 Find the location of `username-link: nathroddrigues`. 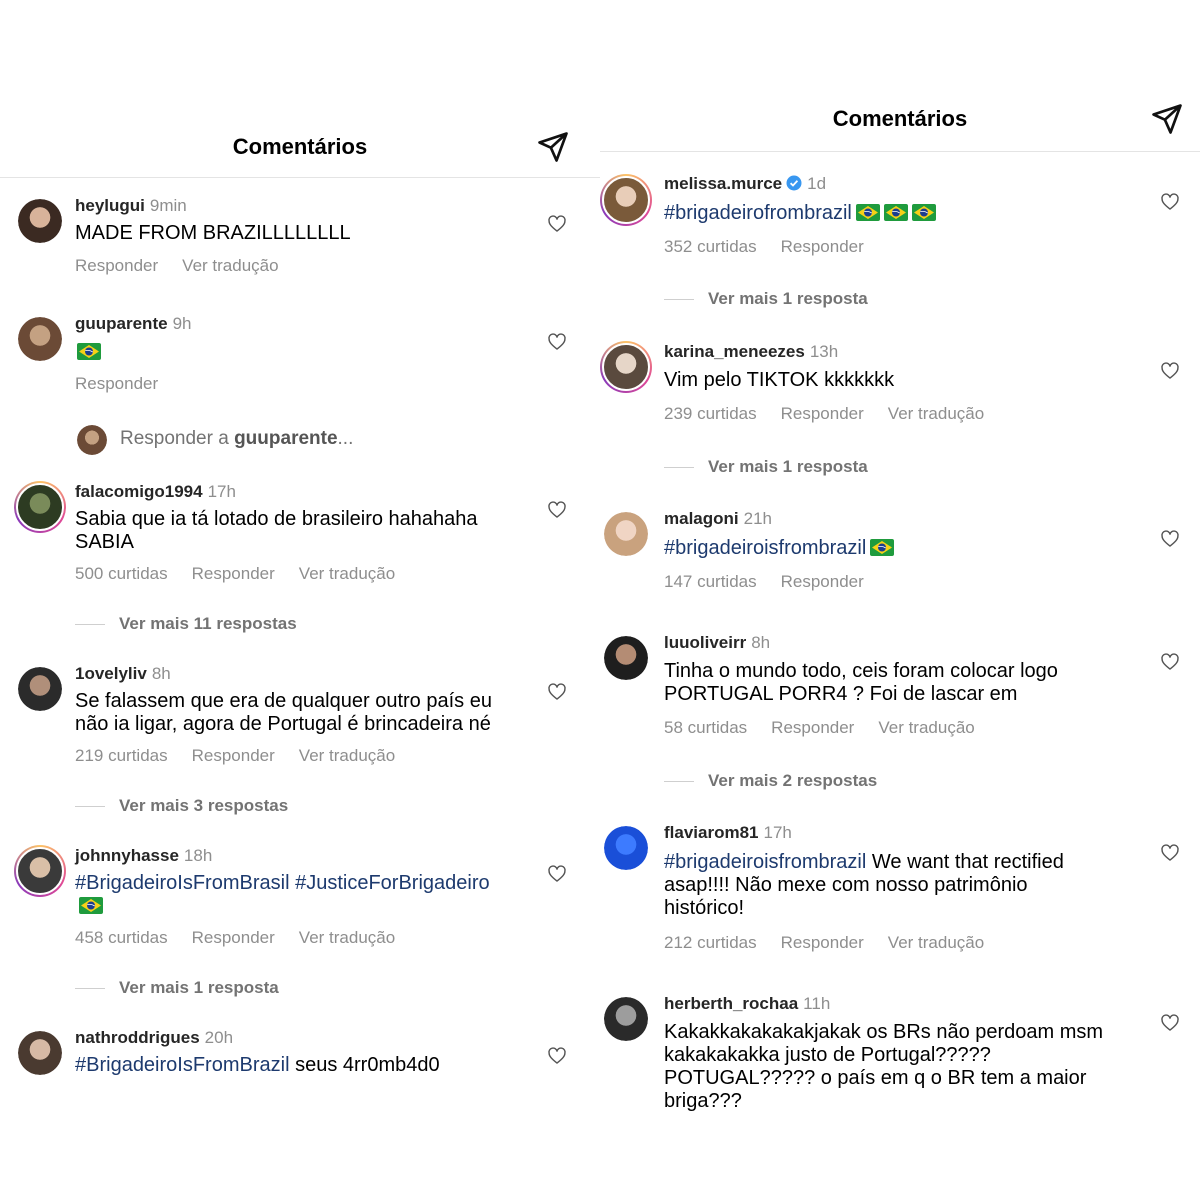

username-link: nathroddrigues is located at coordinates (137, 1037).